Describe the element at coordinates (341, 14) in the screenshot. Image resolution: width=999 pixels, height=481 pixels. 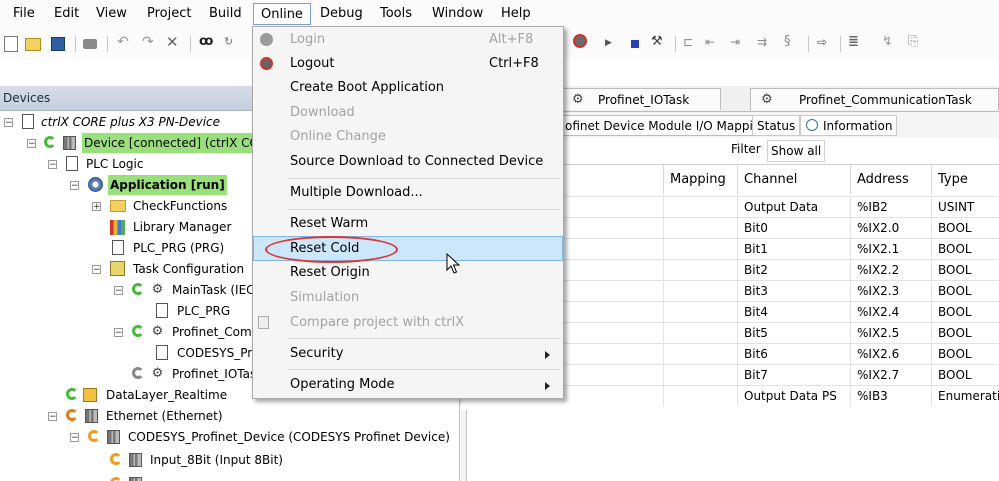
I see `menu-debug: Debug` at that location.